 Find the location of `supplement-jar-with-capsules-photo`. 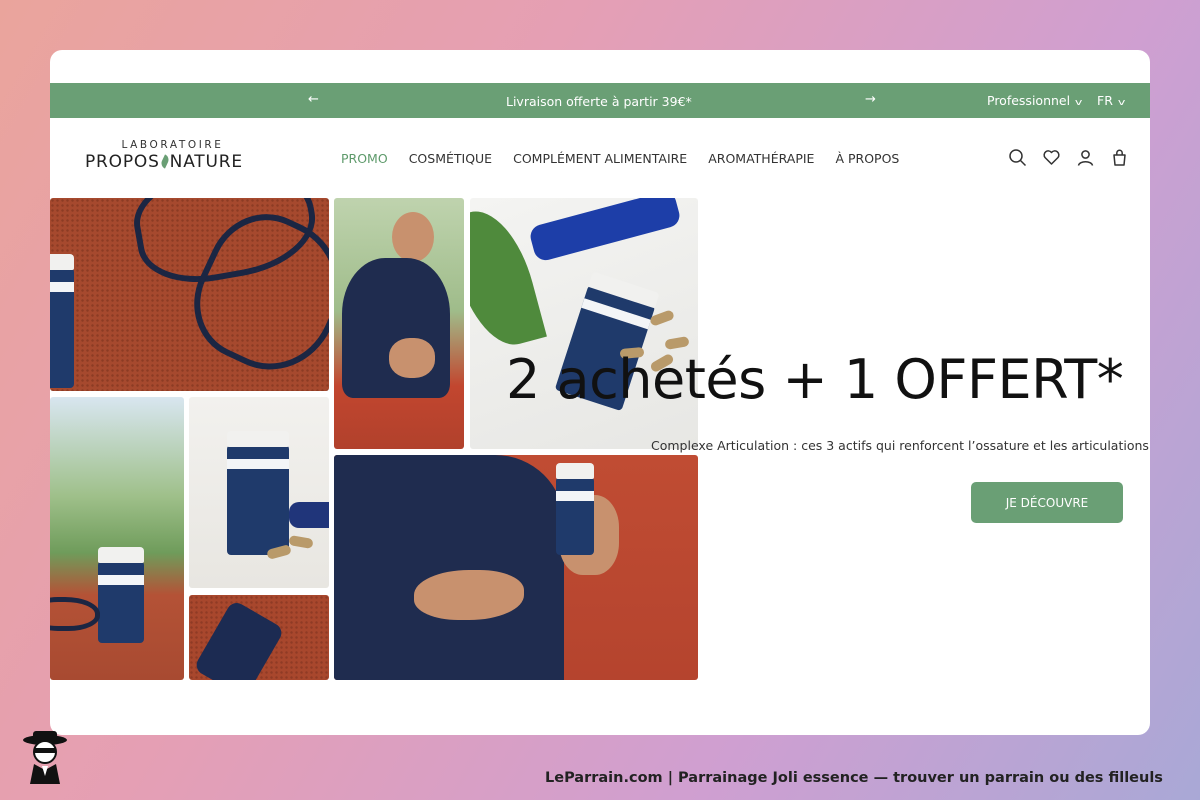

supplement-jar-with-capsules-photo is located at coordinates (584, 323).